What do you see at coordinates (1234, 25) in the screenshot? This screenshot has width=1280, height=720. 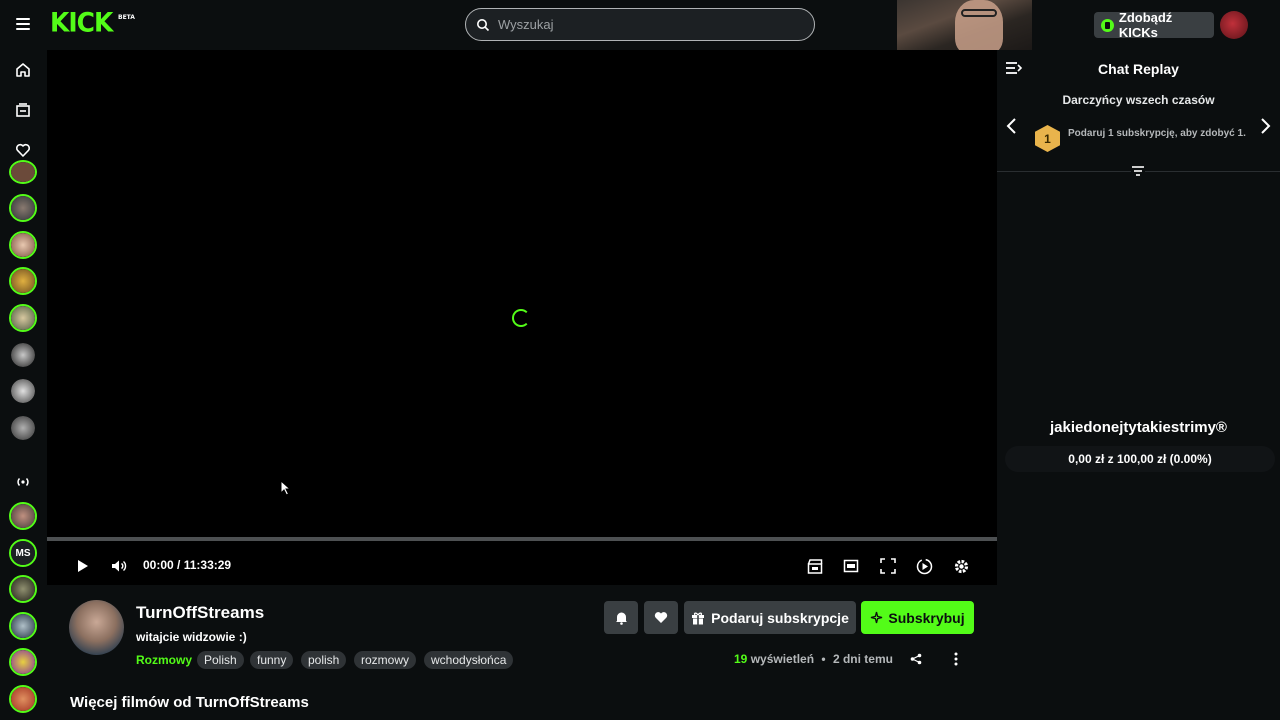 I see `user-avatar` at bounding box center [1234, 25].